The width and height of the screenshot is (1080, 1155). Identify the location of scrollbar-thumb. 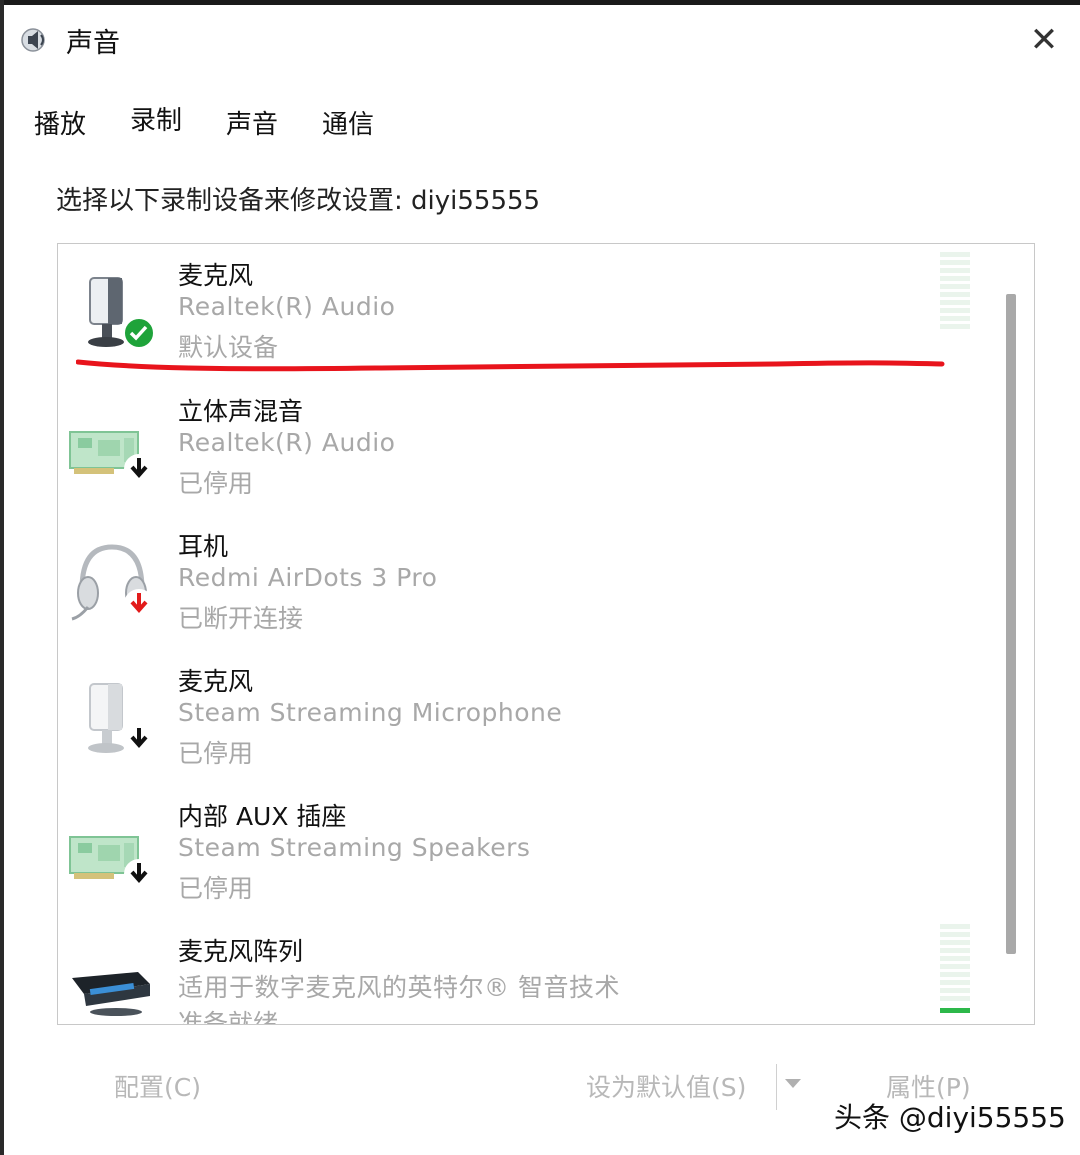
(1011, 624).